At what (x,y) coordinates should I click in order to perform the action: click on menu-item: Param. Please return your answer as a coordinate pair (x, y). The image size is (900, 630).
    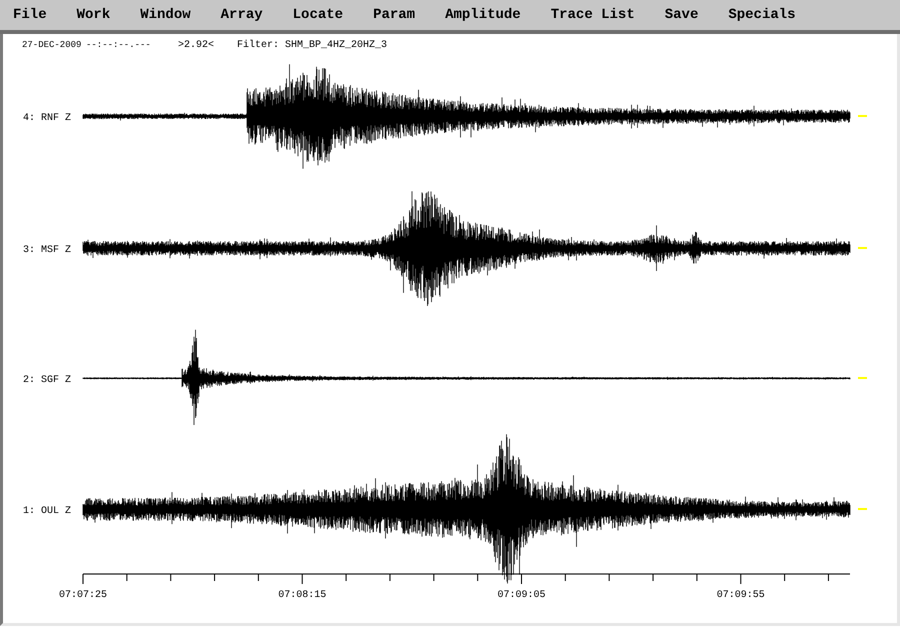
    Looking at the image, I should click on (394, 16).